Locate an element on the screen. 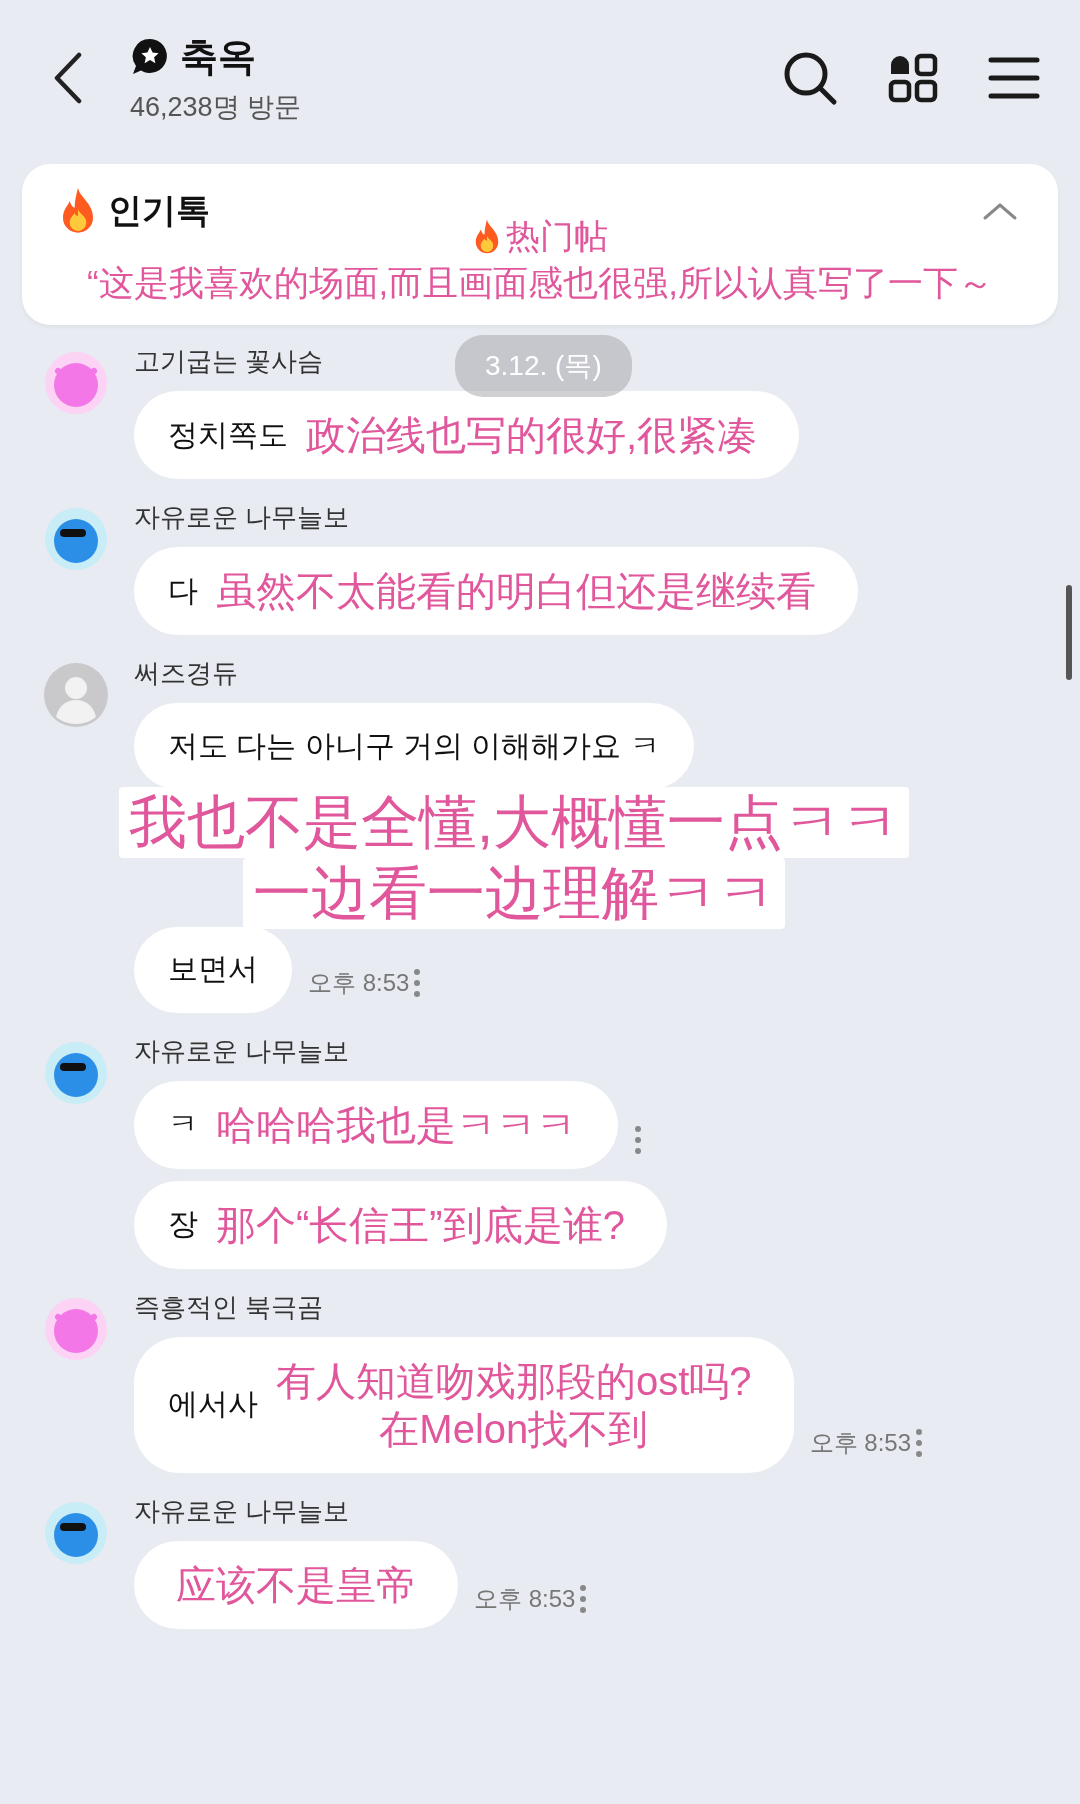 This screenshot has height=1804, width=1080. translation-caption: 一边看一边理解ㅋㅋ is located at coordinates (514, 893).